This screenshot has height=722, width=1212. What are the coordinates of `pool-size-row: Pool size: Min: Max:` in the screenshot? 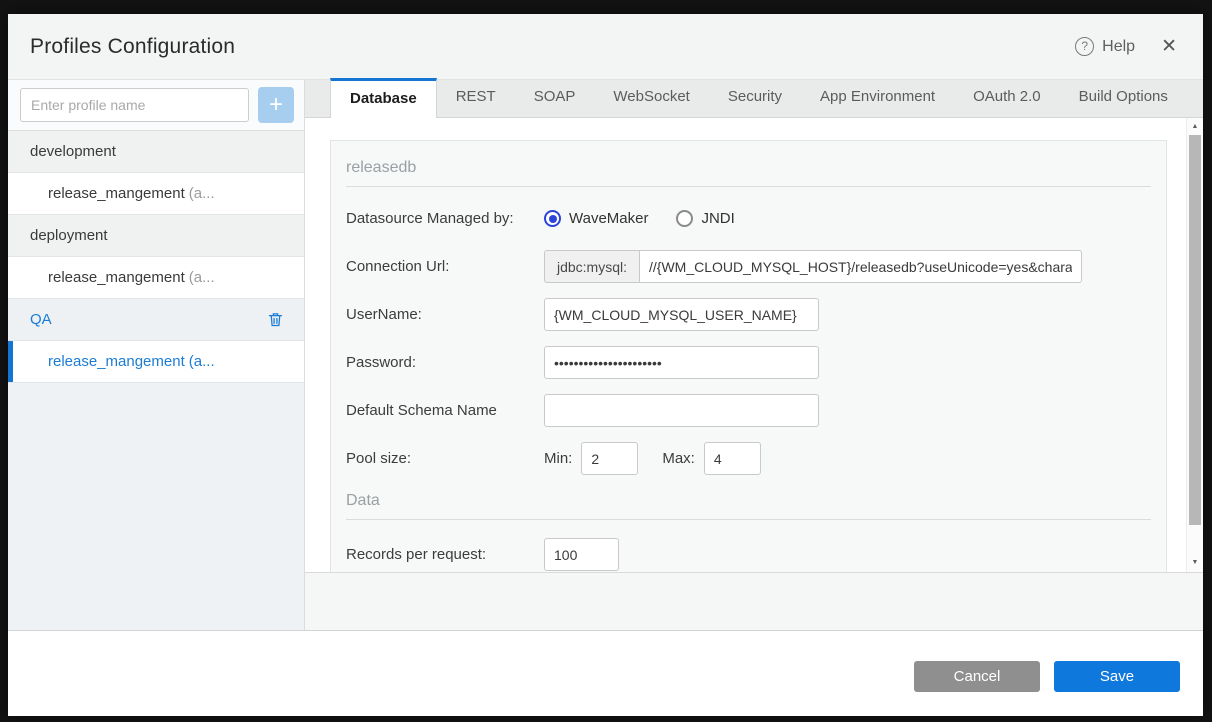 It's located at (748, 458).